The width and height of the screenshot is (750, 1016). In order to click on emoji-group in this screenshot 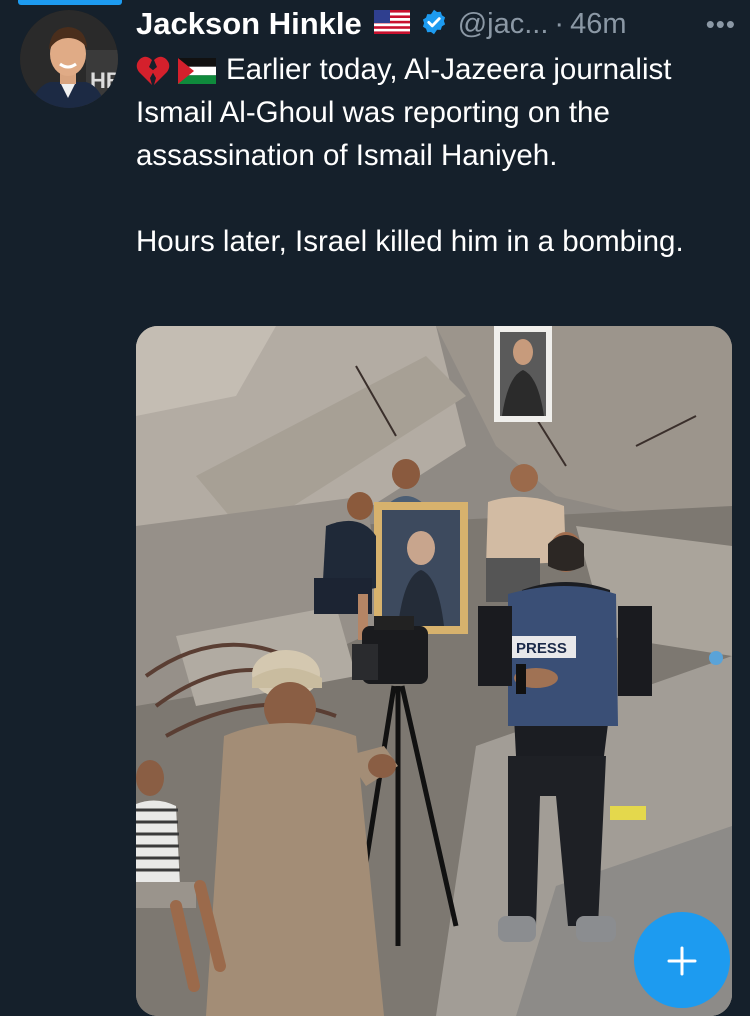, I will do `click(176, 71)`.